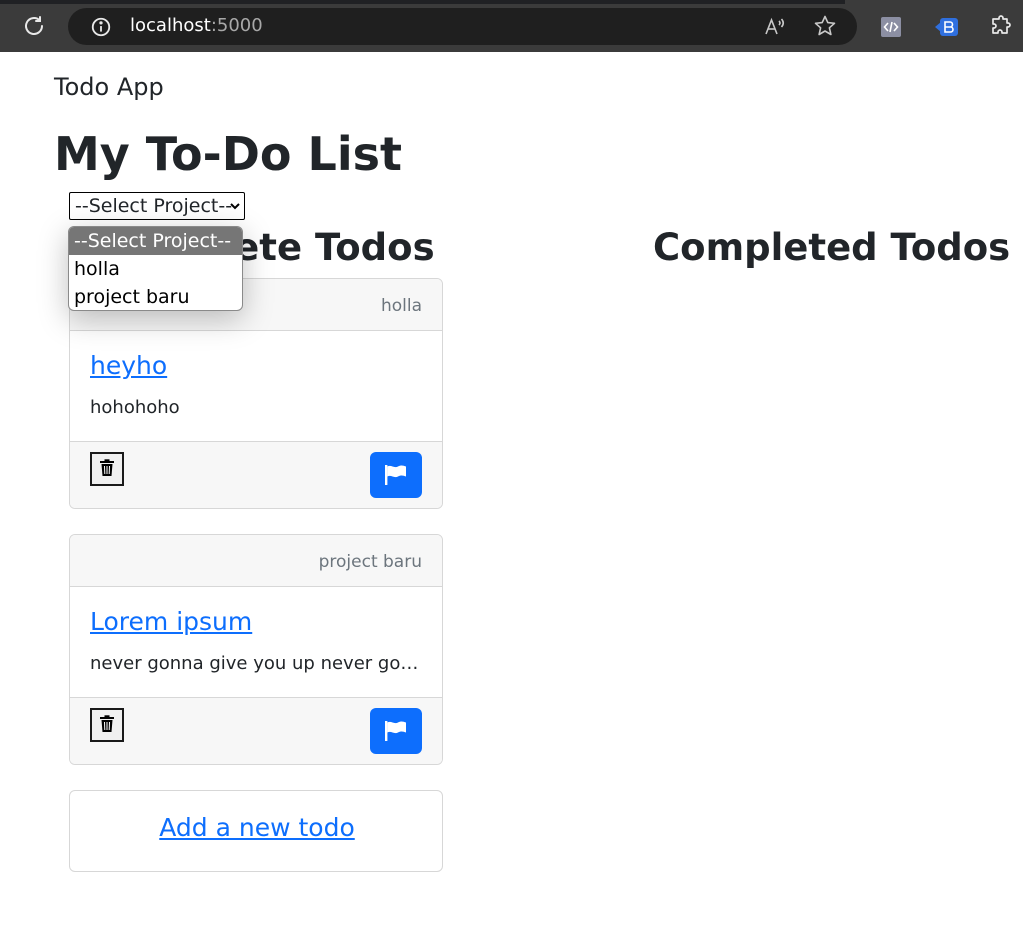  Describe the element at coordinates (228, 154) in the screenshot. I see `page-title: My To-Do List` at that location.